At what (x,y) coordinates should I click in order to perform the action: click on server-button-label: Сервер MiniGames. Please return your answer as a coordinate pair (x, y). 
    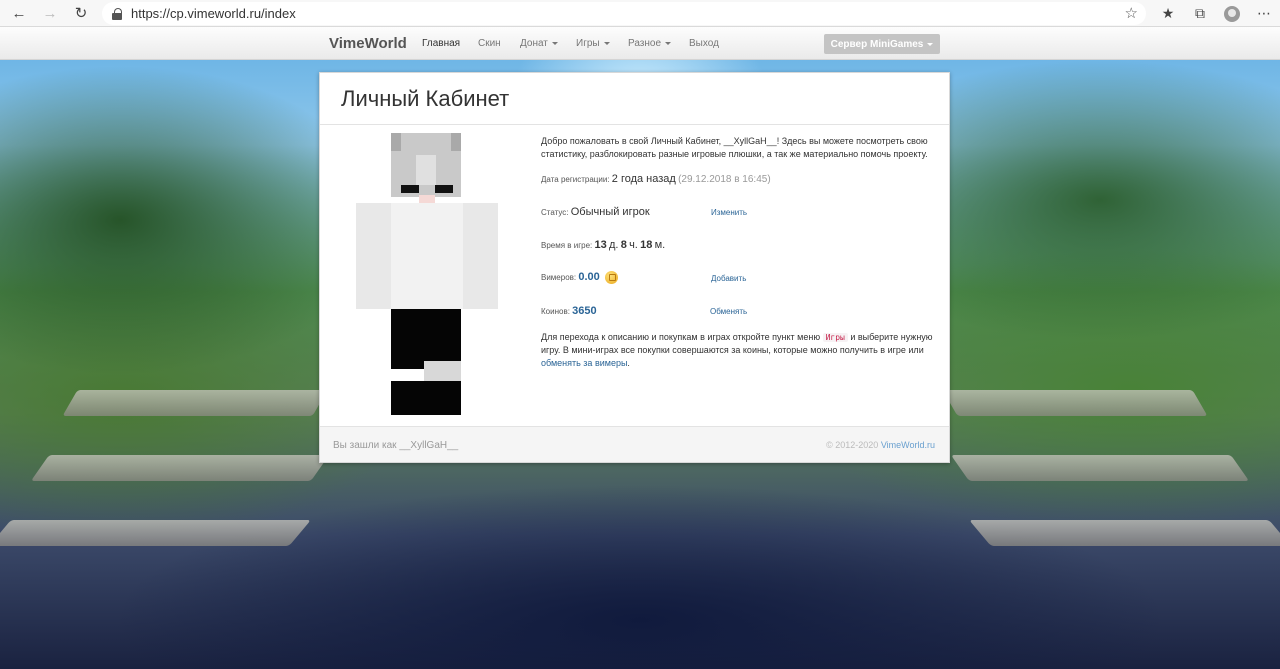
    Looking at the image, I should click on (877, 44).